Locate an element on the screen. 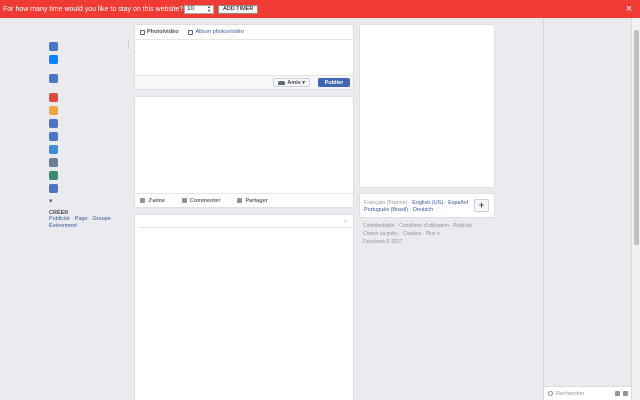 The width and height of the screenshot is (640, 400). see-more-icon: ▾ is located at coordinates (53, 201).